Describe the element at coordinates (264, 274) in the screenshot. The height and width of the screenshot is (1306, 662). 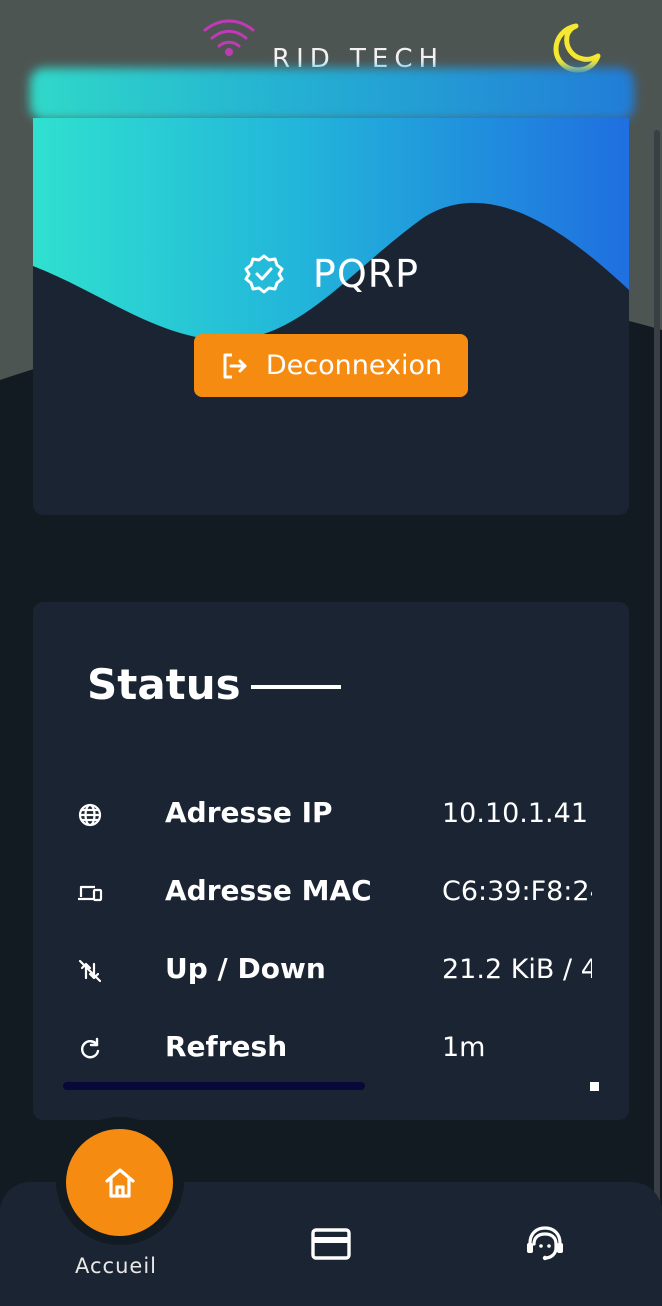
I see `verified-badge-icon` at that location.